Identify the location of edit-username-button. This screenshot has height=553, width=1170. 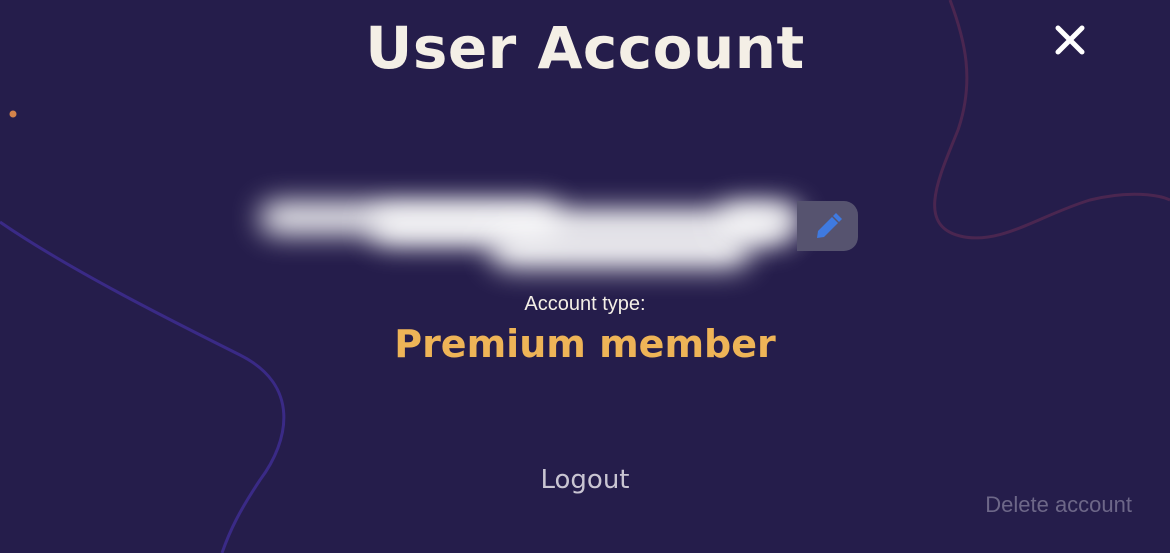
(827, 226).